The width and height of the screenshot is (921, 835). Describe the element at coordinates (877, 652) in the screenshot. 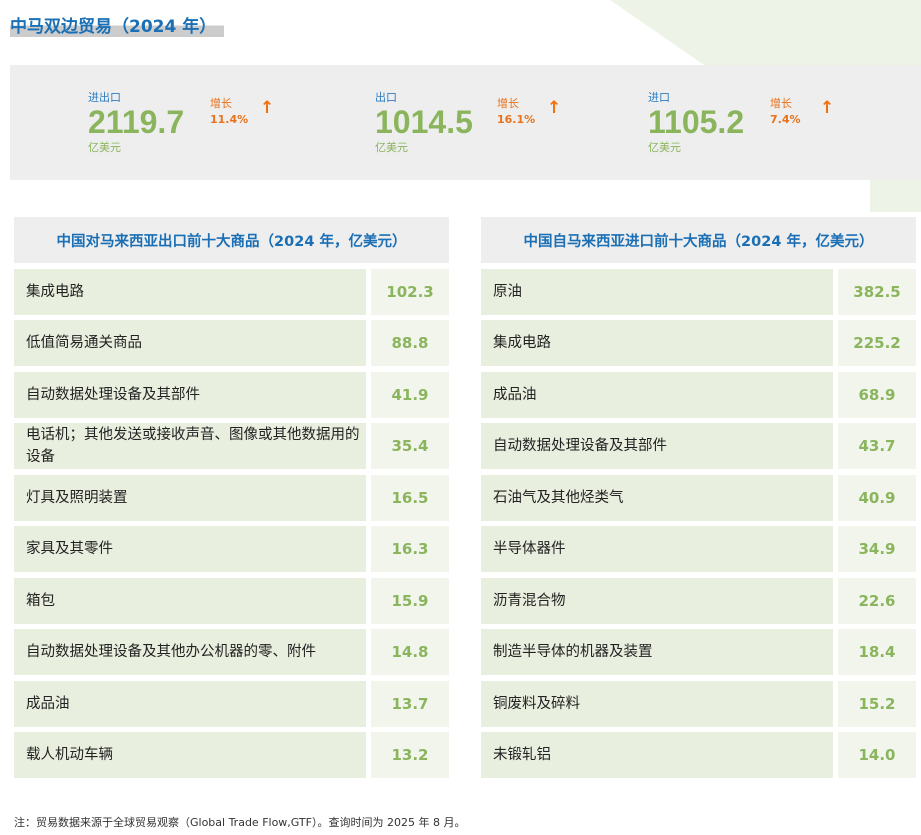

I see `commodity-value: 18.4` at that location.